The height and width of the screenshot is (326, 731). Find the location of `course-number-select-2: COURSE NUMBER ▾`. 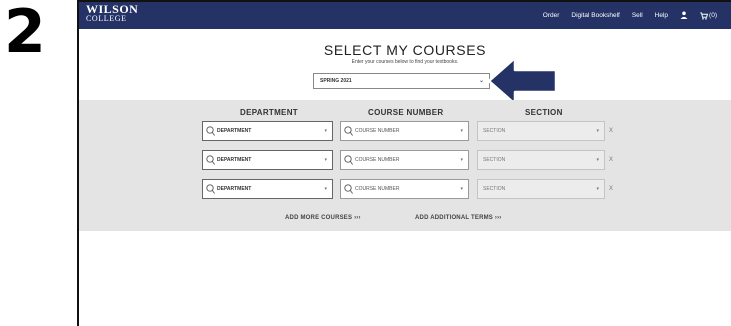

course-number-select-2: COURSE NUMBER ▾ is located at coordinates (404, 160).